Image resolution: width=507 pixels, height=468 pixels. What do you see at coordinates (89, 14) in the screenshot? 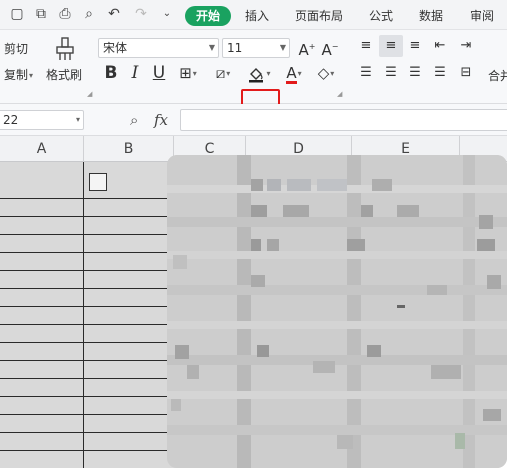
I see `print-preview-icon: ⌕` at bounding box center [89, 14].